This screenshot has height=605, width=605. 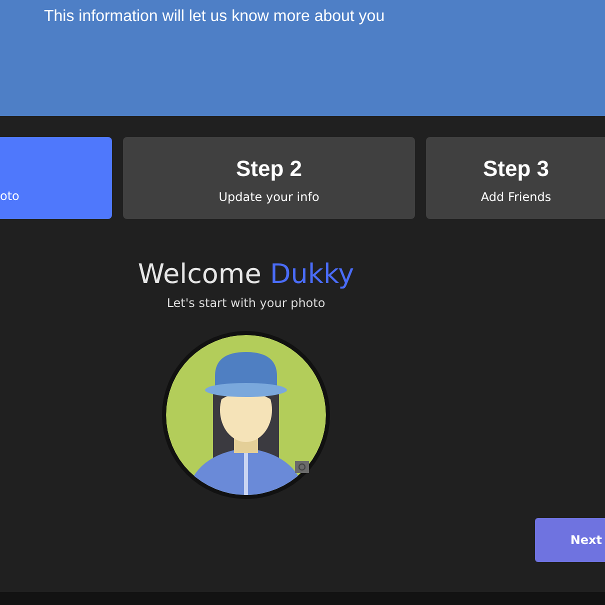 I want to click on step-subtitle: Add Friends, so click(x=516, y=197).